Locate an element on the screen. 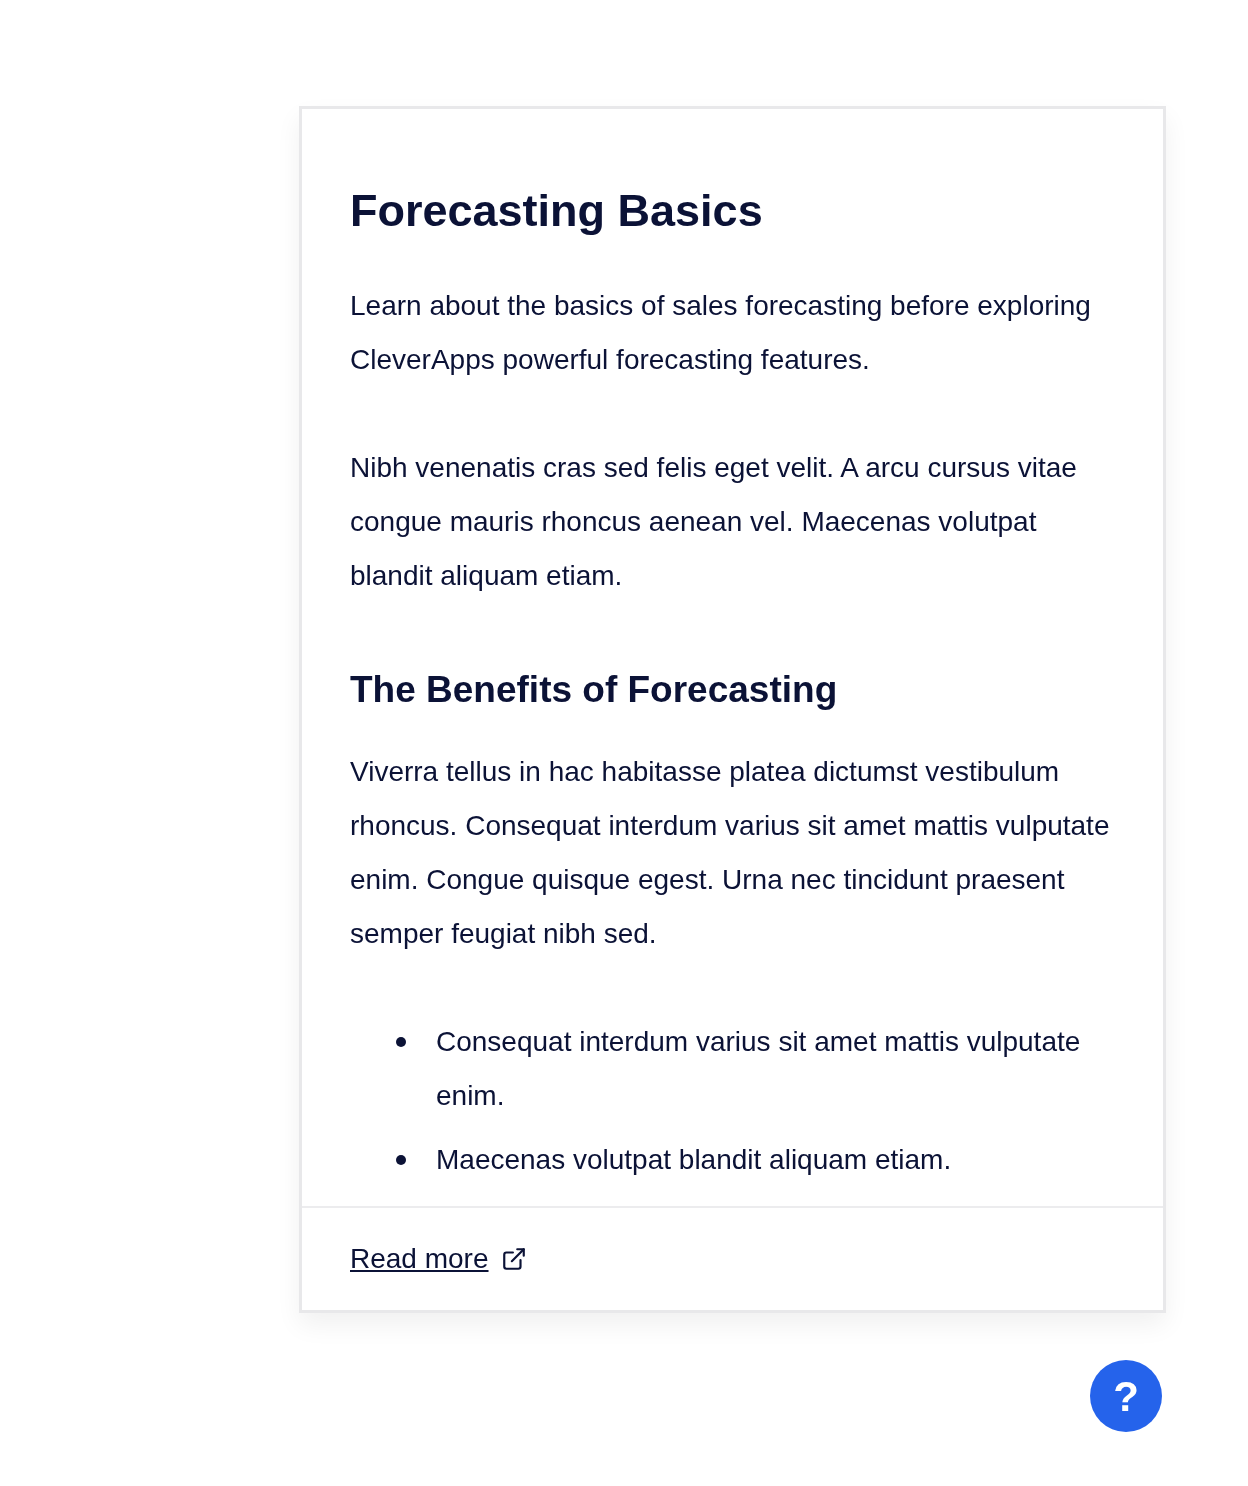  paragraph: Nibh venenatis cras sed felis eget velit. A arcu cursus vitae congue mauris rhoncus aenean vel. Maecenas volutpat blandit aliquam etiam. is located at coordinates (714, 522).